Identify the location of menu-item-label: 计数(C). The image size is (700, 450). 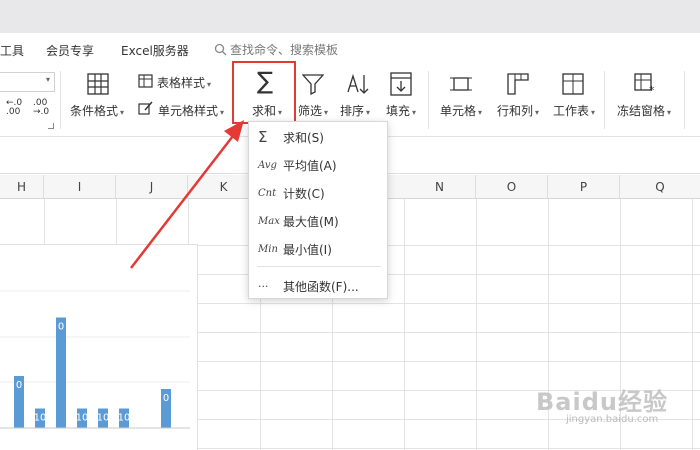
(304, 193).